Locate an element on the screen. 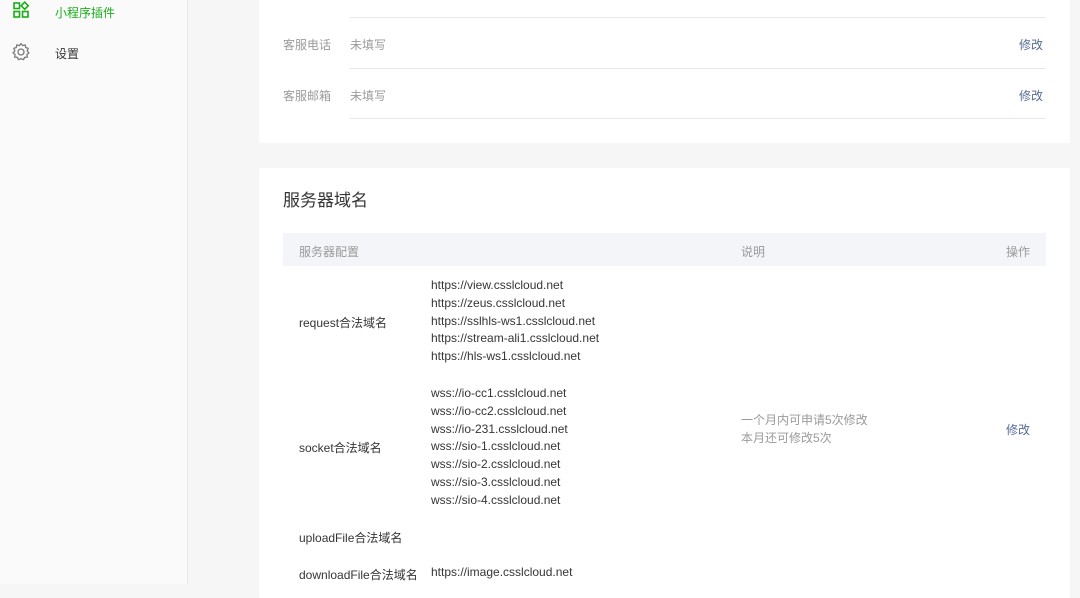  phone-row: 客服电话 未填写 修改 is located at coordinates (664, 42).